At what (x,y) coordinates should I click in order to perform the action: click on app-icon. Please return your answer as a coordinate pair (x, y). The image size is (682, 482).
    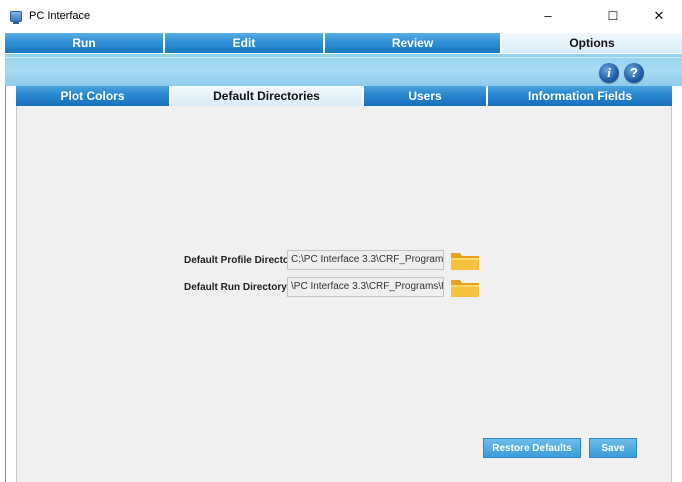
    Looking at the image, I should click on (16, 17).